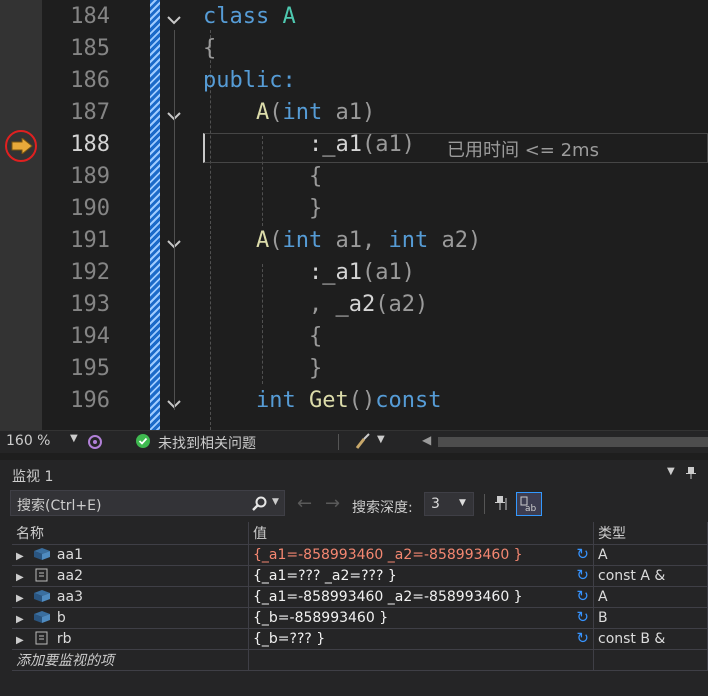  What do you see at coordinates (207, 443) in the screenshot?
I see `issues-status: 未找到相关问题` at bounding box center [207, 443].